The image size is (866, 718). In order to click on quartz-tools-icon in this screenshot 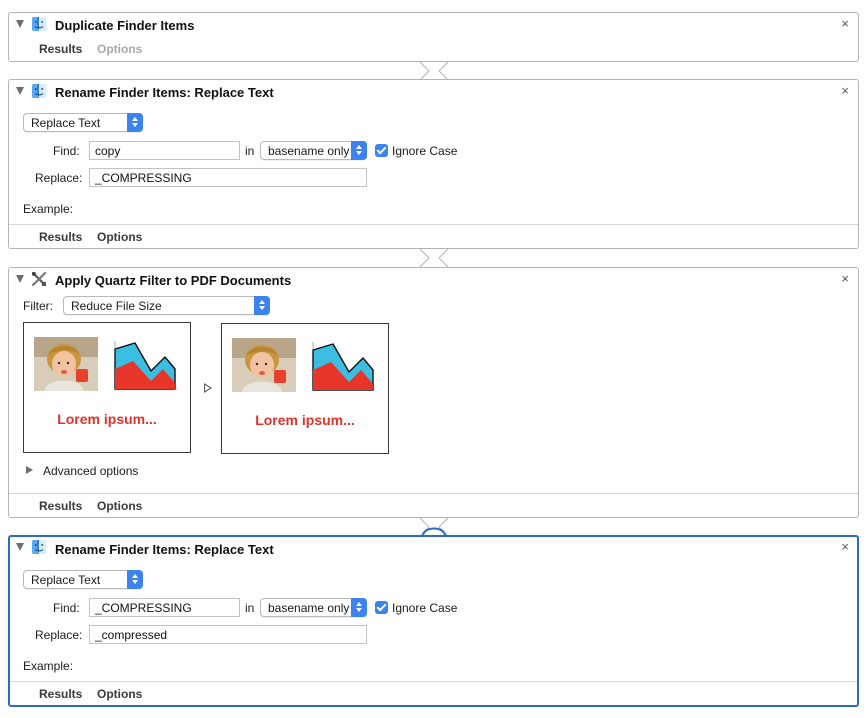, I will do `click(39, 279)`.